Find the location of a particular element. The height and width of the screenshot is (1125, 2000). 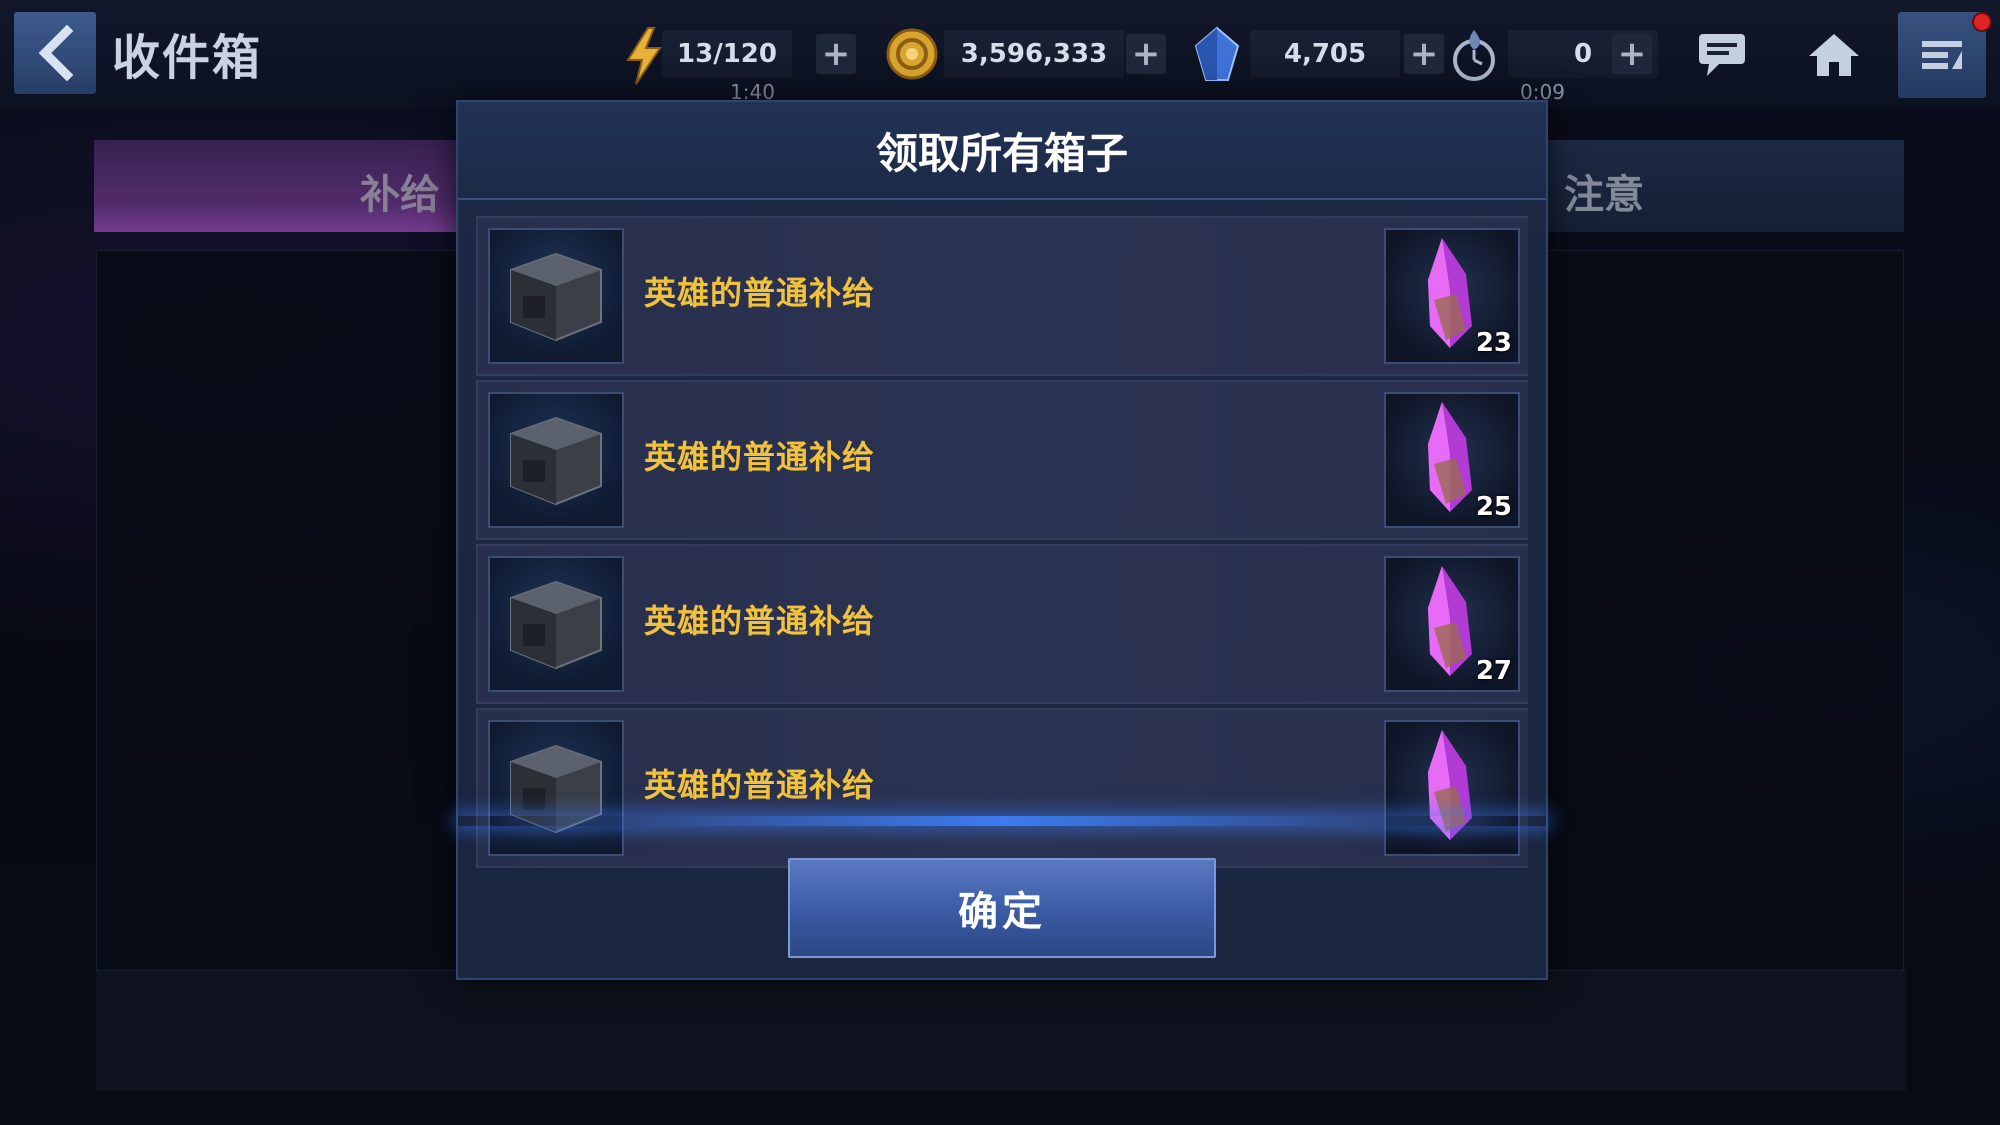

back-button is located at coordinates (55, 53).